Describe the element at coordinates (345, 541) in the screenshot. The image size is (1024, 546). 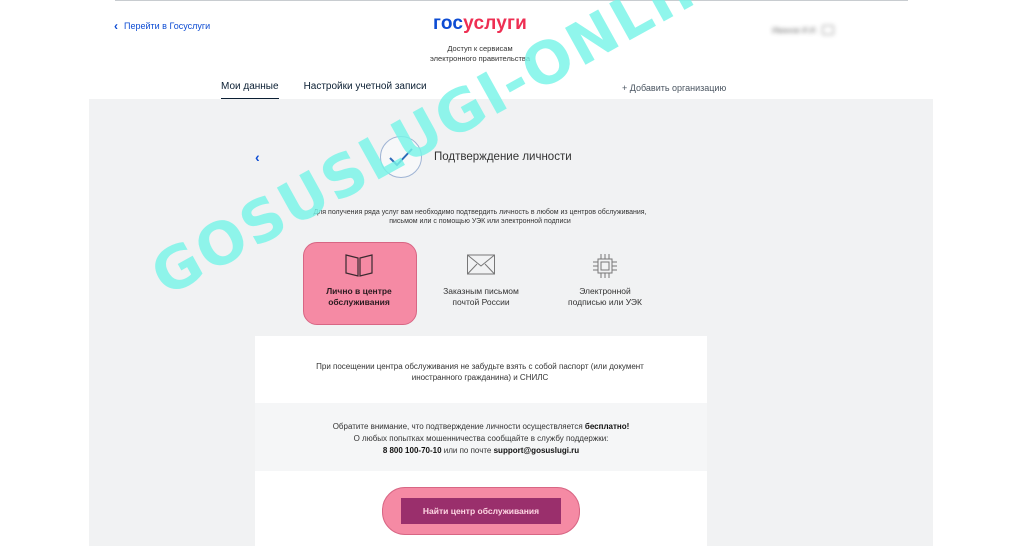
I see `blurred-footer-content` at that location.